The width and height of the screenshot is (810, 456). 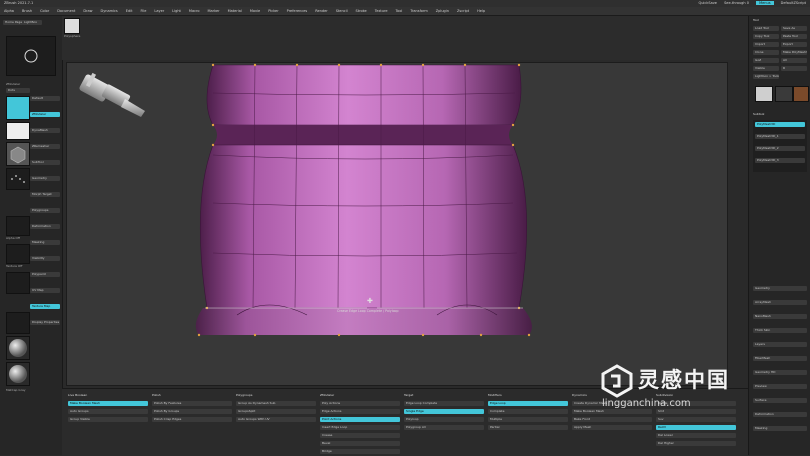 I want to click on tool-button-visible: Visible, so click(x=766, y=68).